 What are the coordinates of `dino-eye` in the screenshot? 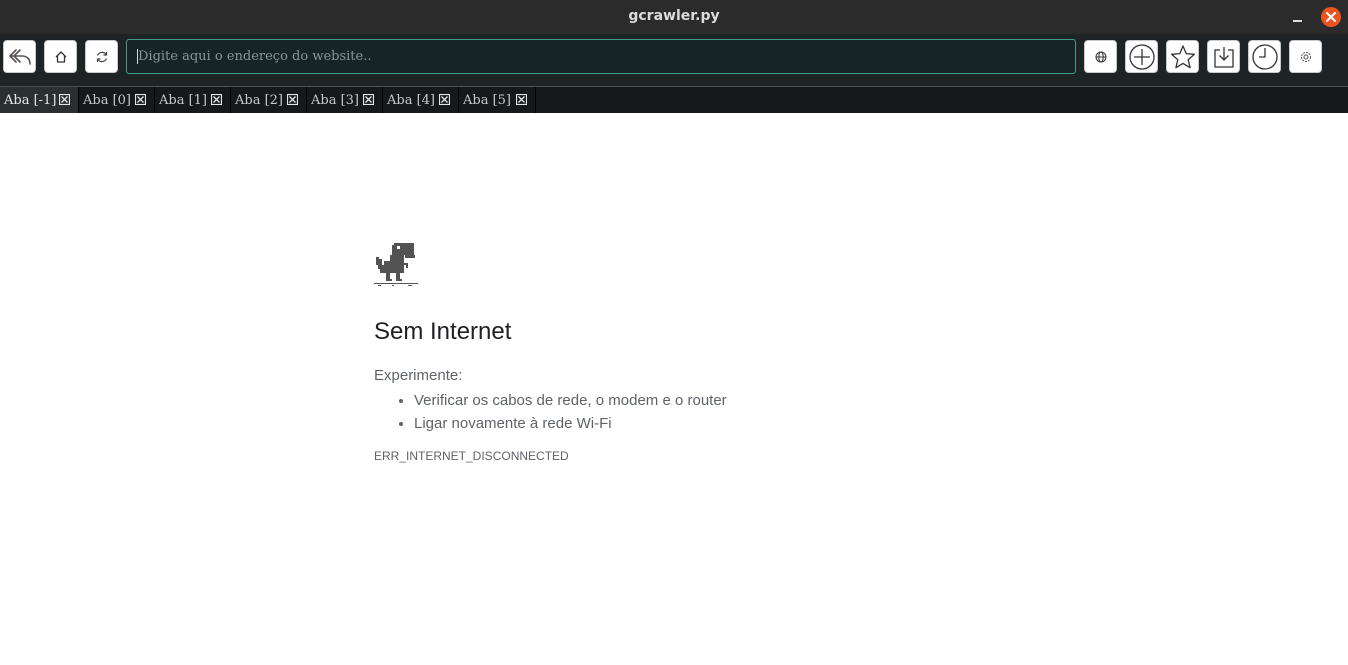 It's located at (398, 247).